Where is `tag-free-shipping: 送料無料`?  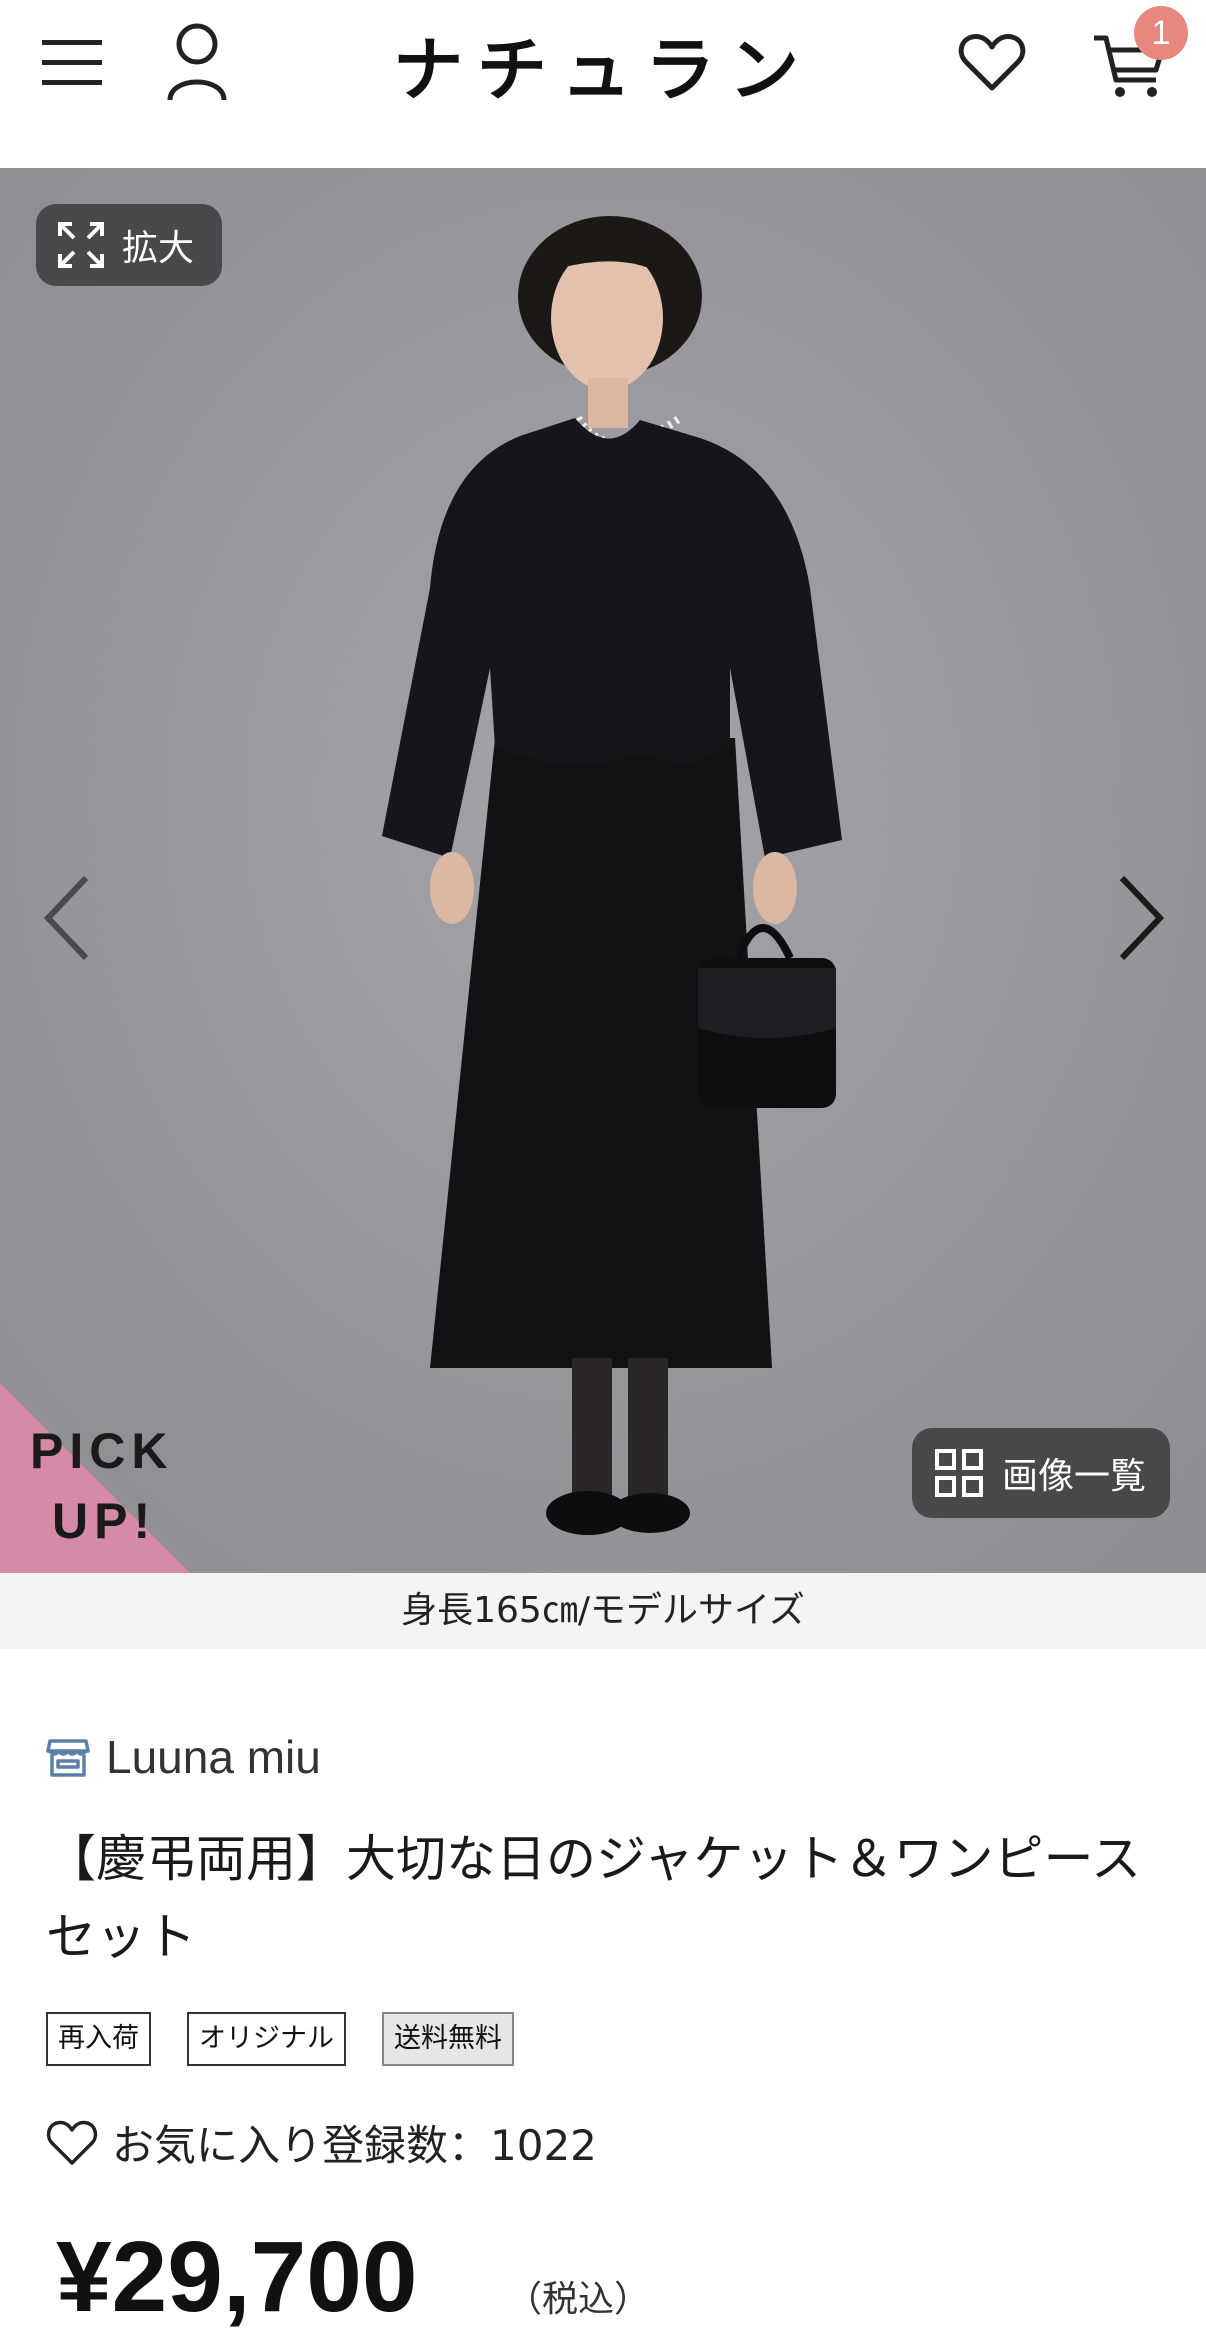 tag-free-shipping: 送料無料 is located at coordinates (448, 2039).